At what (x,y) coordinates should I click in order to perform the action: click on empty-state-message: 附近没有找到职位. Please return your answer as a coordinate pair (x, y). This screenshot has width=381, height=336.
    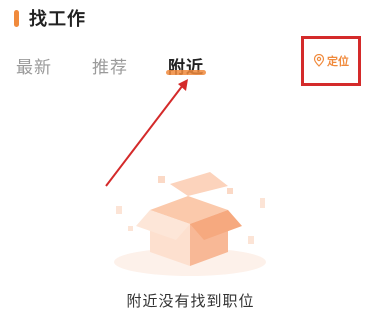
    Looking at the image, I should click on (190, 301).